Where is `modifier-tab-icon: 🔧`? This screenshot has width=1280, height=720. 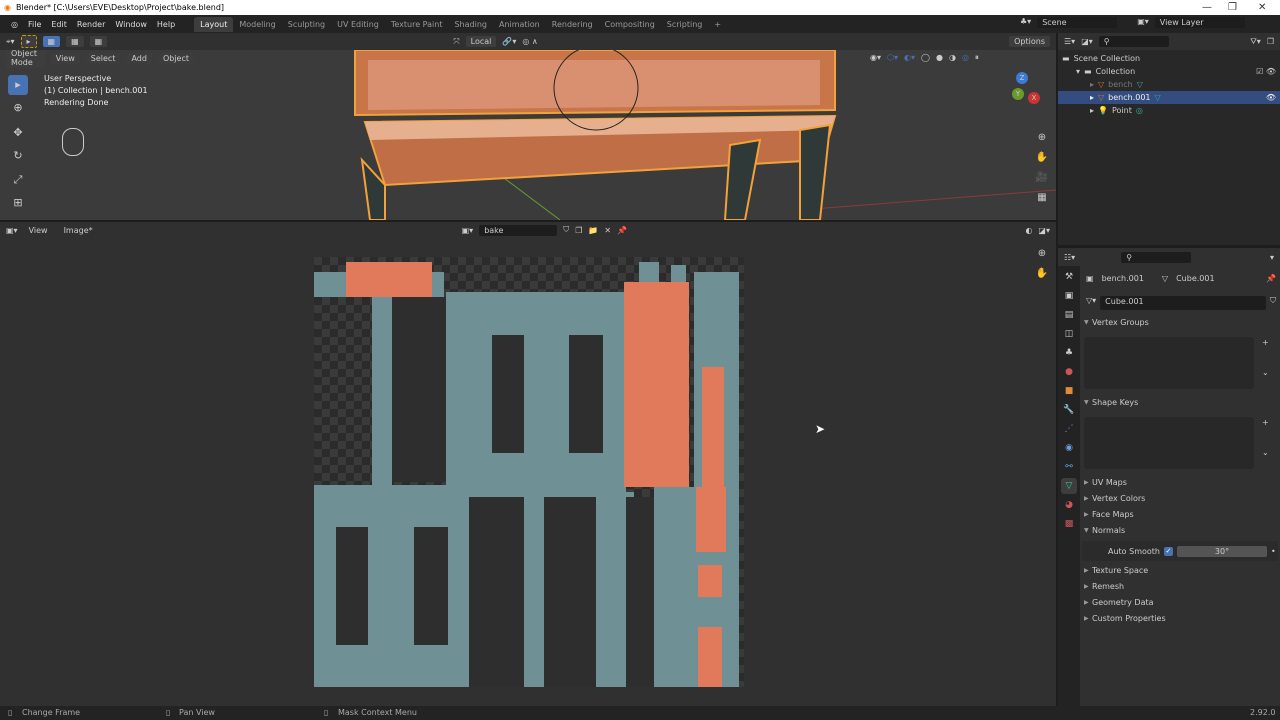
modifier-tab-icon: 🔧 is located at coordinates (1069, 410).